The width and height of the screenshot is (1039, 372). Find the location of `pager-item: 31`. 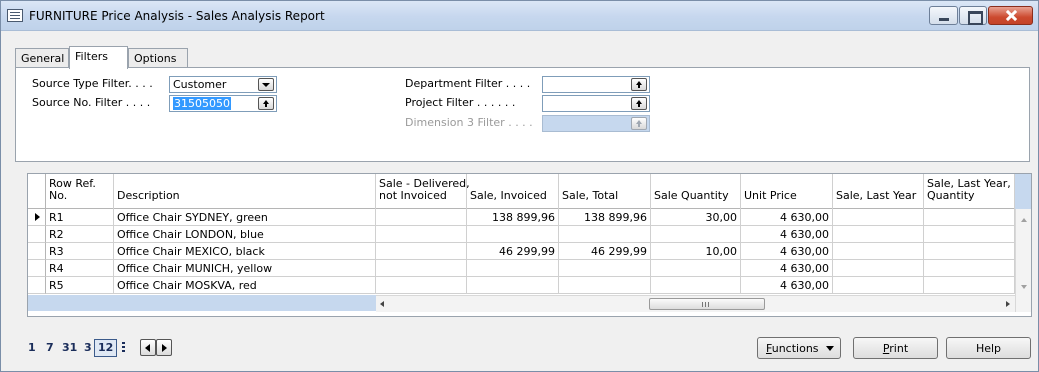

pager-item: 31 is located at coordinates (69, 347).